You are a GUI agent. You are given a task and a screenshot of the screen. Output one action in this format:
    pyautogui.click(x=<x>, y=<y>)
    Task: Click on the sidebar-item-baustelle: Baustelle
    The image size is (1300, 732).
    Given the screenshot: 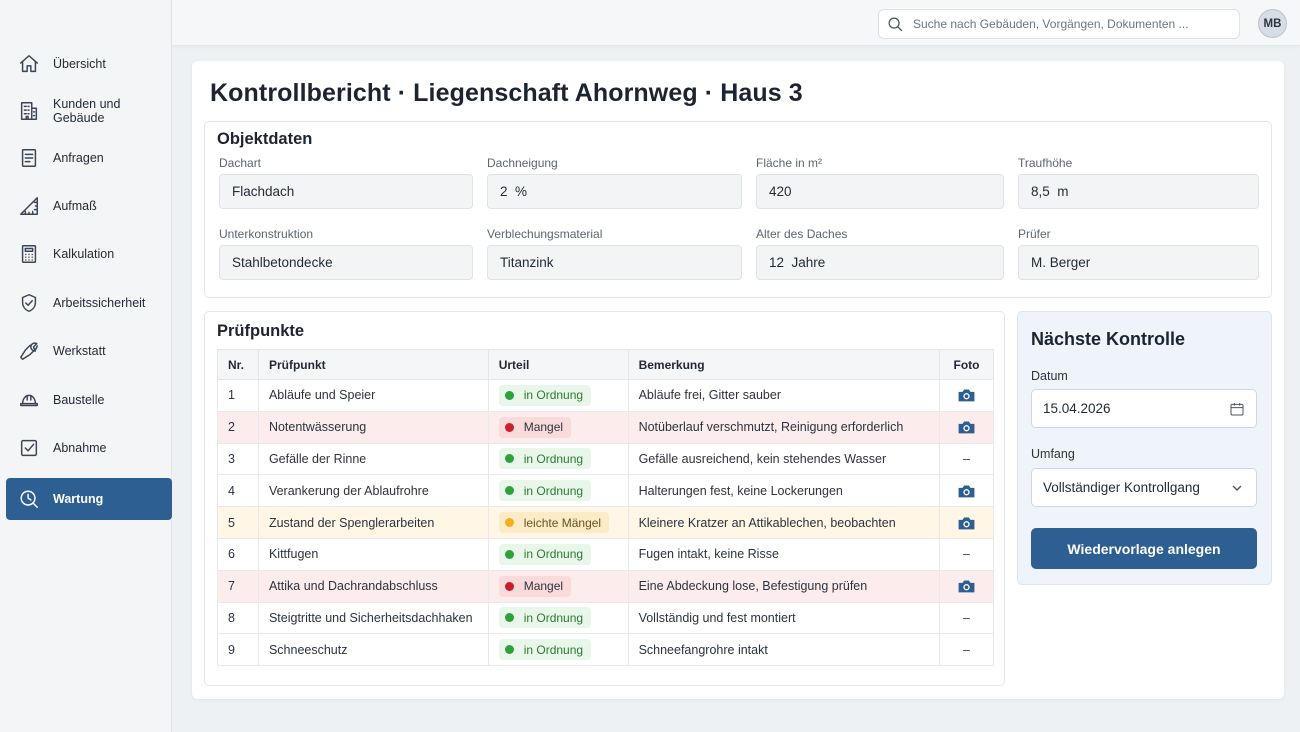 What is the action you would take?
    pyautogui.click(x=89, y=400)
    